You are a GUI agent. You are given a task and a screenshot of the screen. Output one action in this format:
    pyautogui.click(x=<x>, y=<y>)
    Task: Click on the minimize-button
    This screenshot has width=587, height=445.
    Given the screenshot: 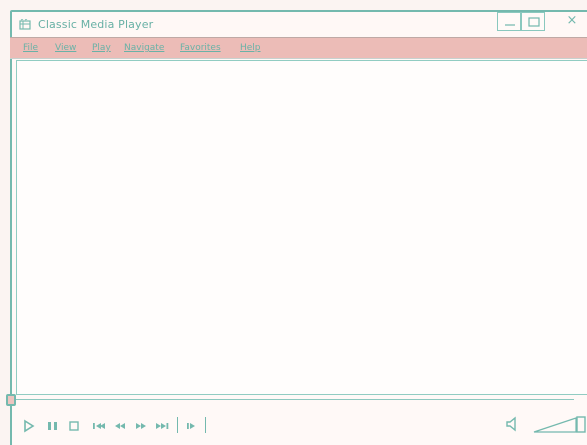 What is the action you would take?
    pyautogui.click(x=509, y=21)
    